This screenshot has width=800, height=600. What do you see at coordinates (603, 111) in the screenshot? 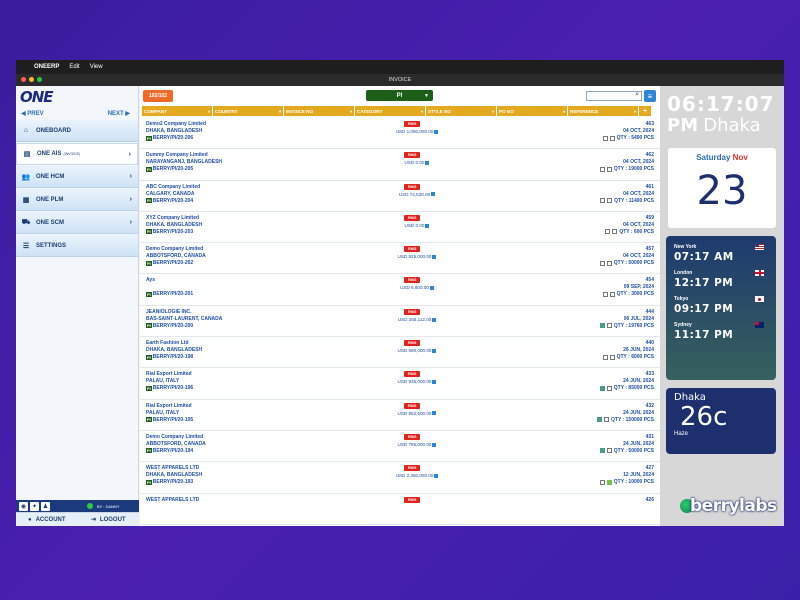
I see `col-reference: REFERENCE ▾` at bounding box center [603, 111].